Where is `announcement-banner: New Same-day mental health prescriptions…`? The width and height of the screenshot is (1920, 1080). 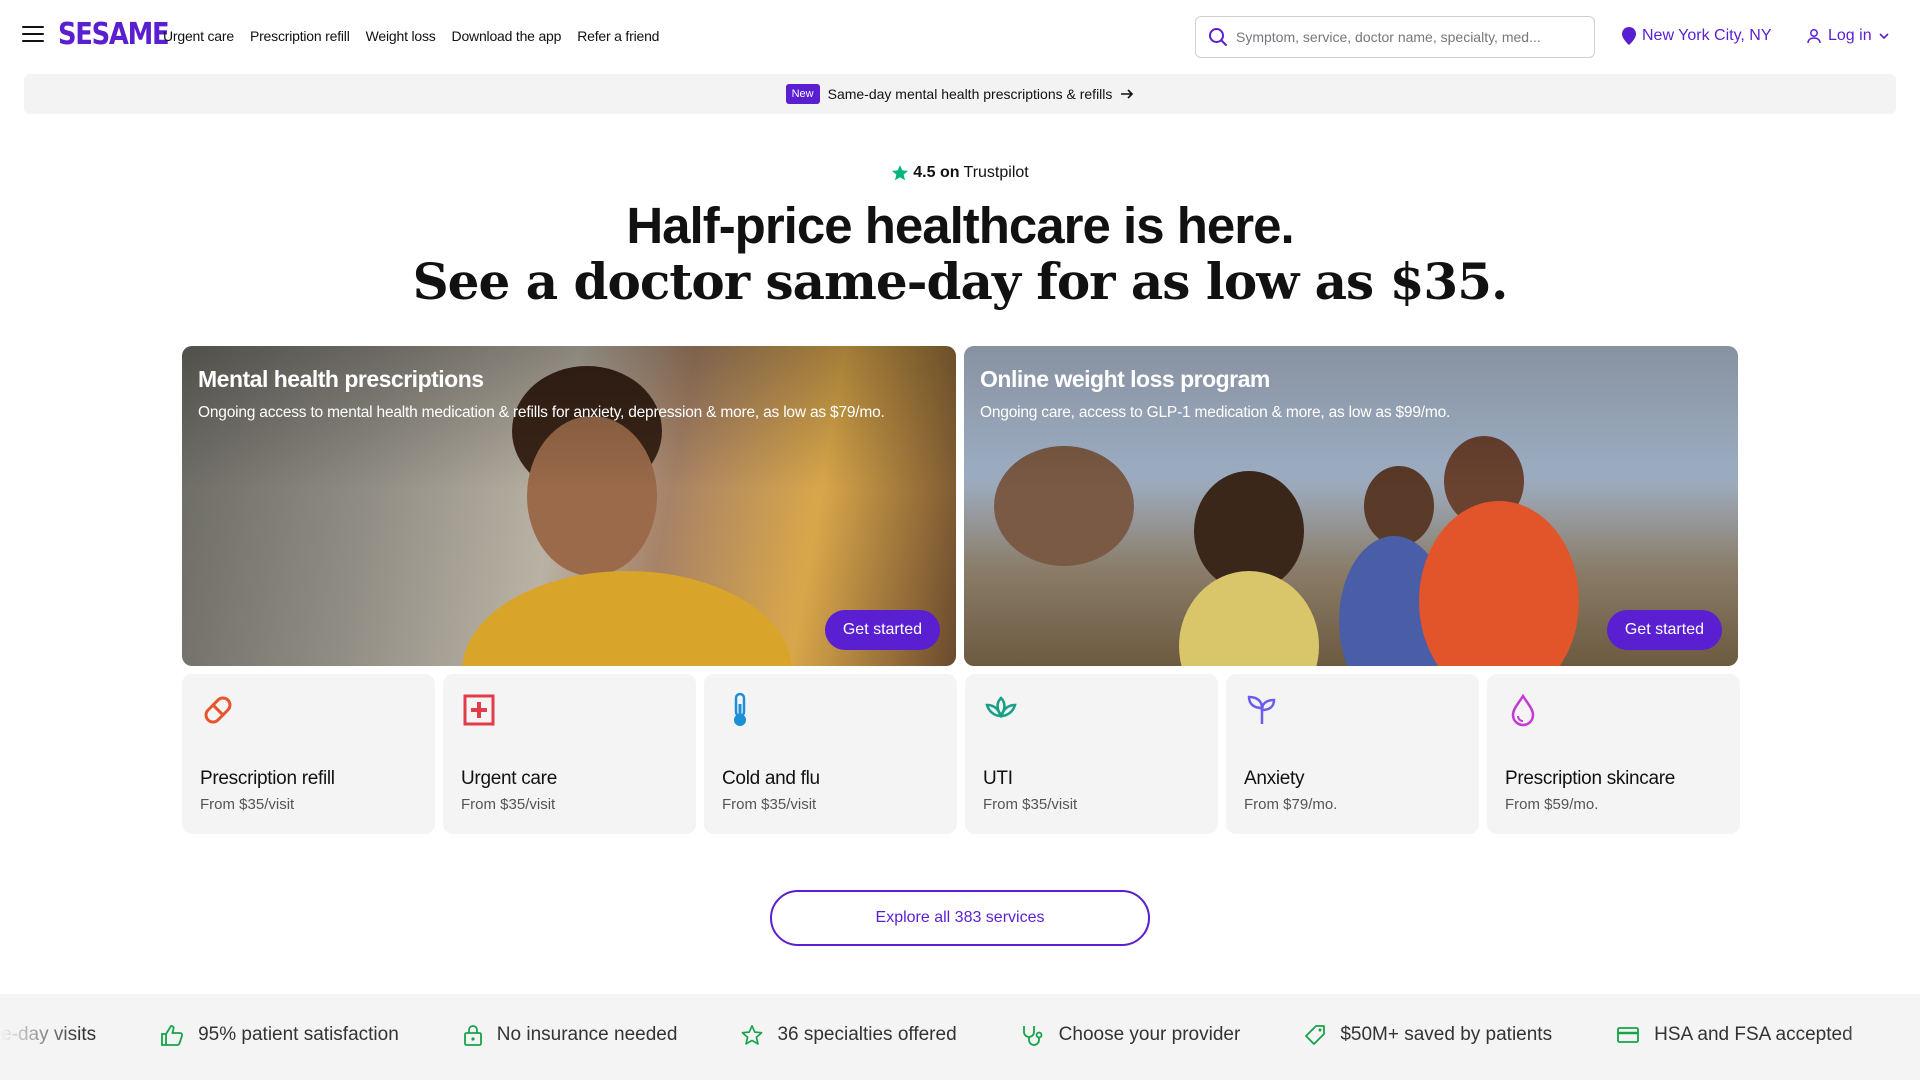 announcement-banner: New Same-day mental health prescriptions… is located at coordinates (960, 94).